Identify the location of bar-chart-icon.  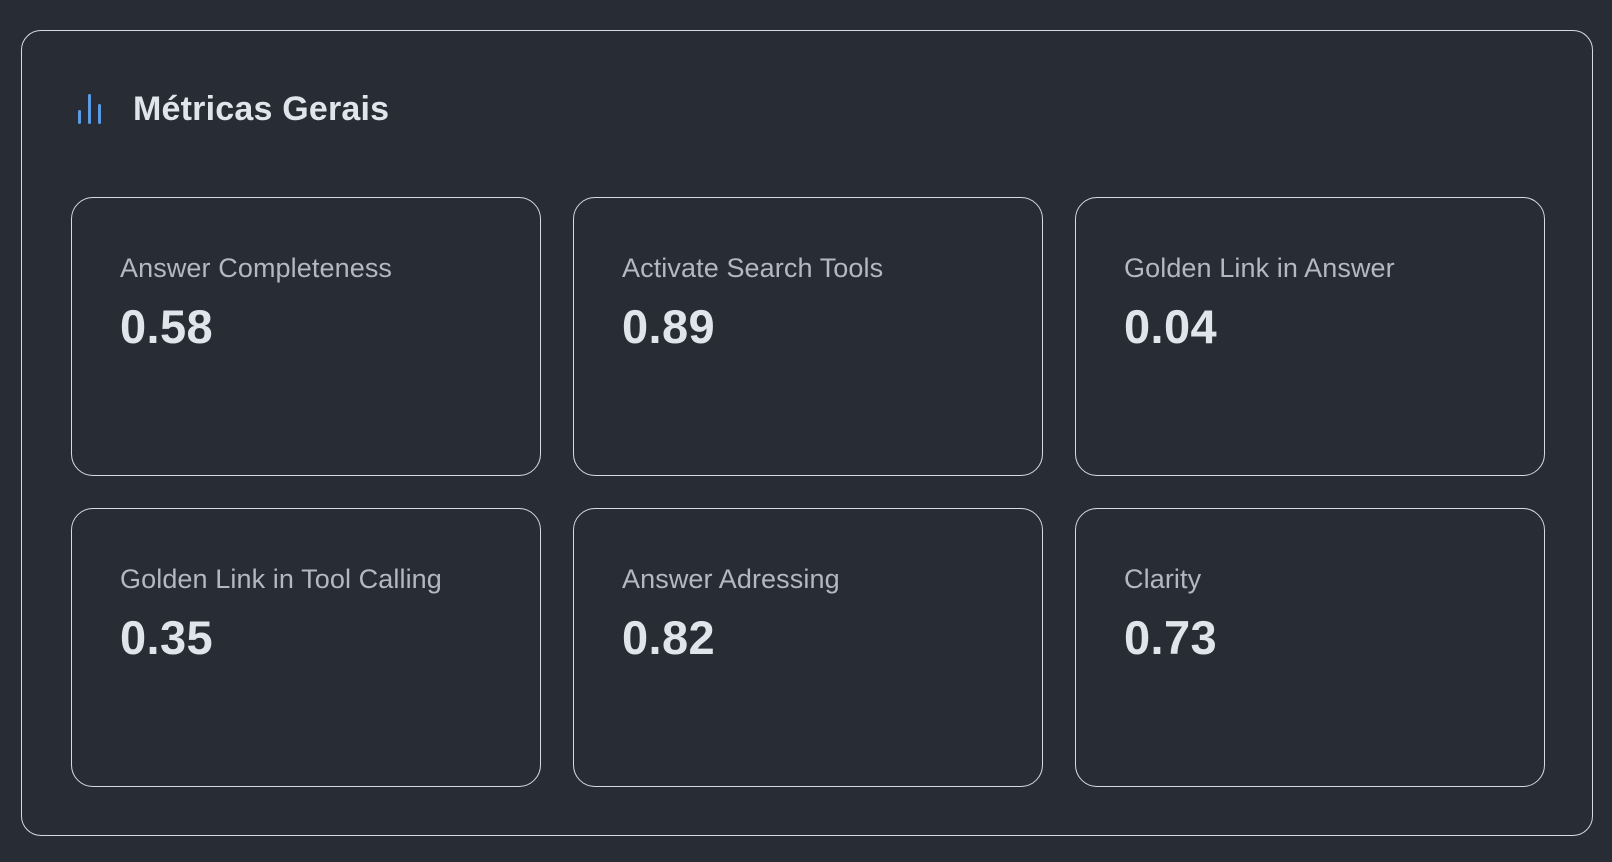
(89, 109).